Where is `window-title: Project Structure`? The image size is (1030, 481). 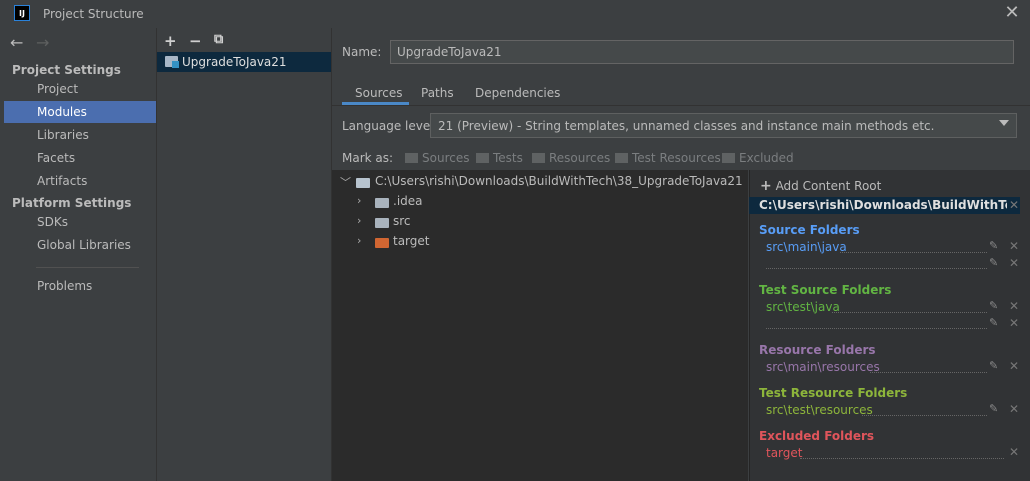
window-title: Project Structure is located at coordinates (93, 14).